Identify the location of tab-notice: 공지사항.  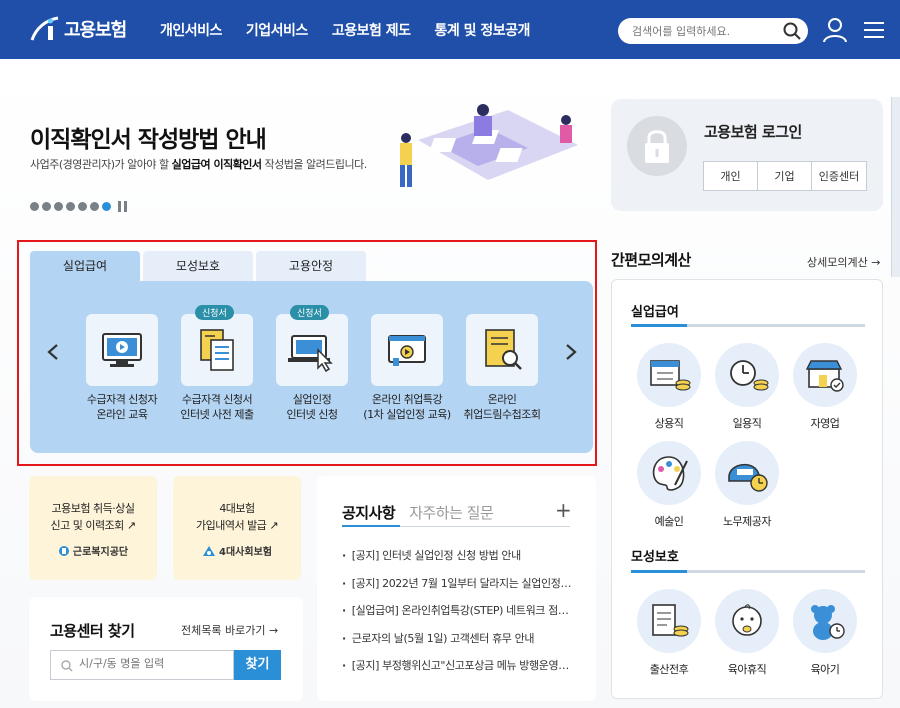
(369, 512).